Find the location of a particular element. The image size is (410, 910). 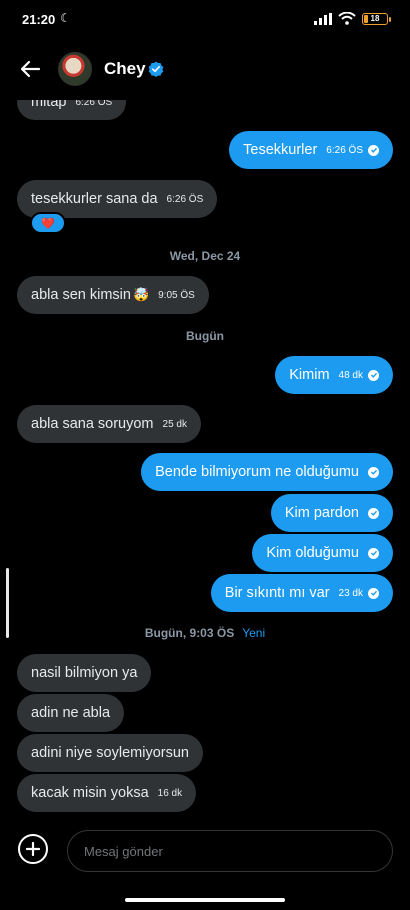

date-separator: Bugün, 9:03 ÖS Yeni is located at coordinates (205, 633).